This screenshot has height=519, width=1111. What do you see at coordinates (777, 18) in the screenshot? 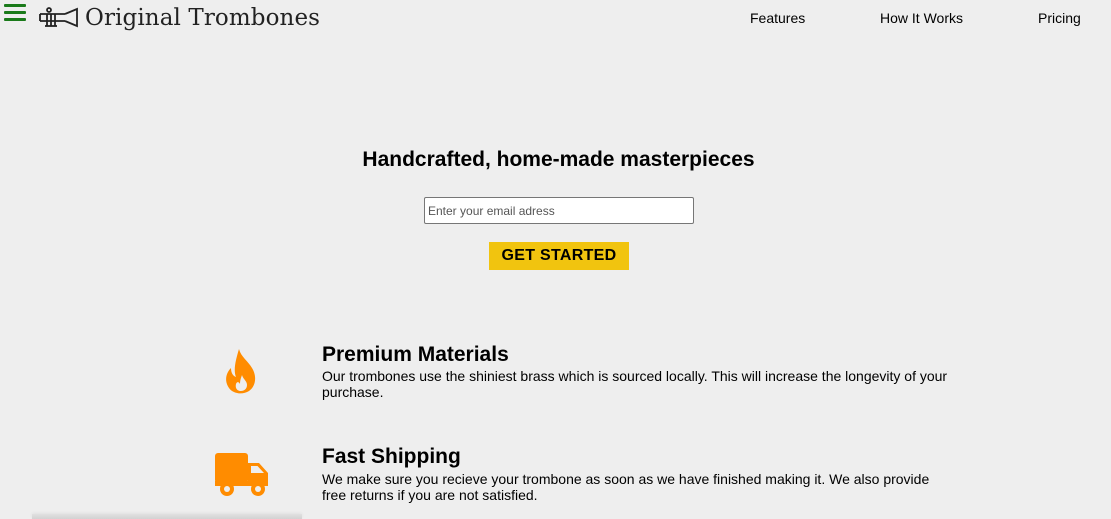
I see `nav-link-features: Features` at bounding box center [777, 18].